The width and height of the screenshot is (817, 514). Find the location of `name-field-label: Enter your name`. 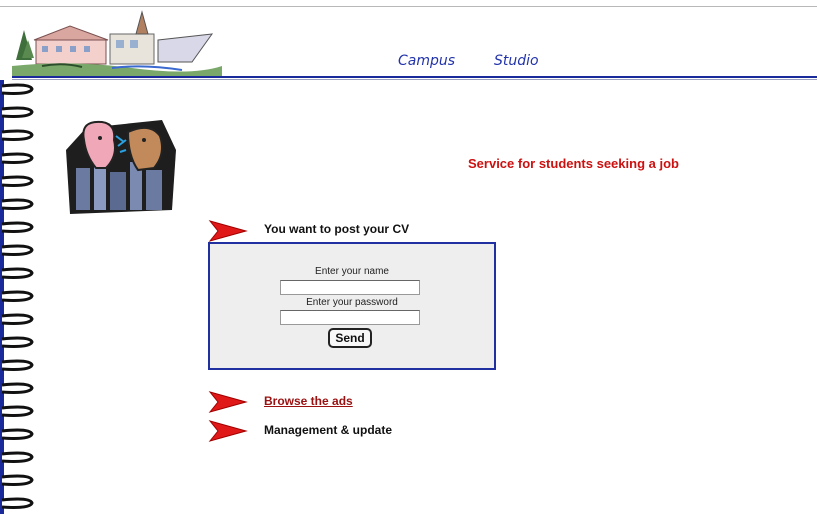

name-field-label: Enter your name is located at coordinates (352, 271).